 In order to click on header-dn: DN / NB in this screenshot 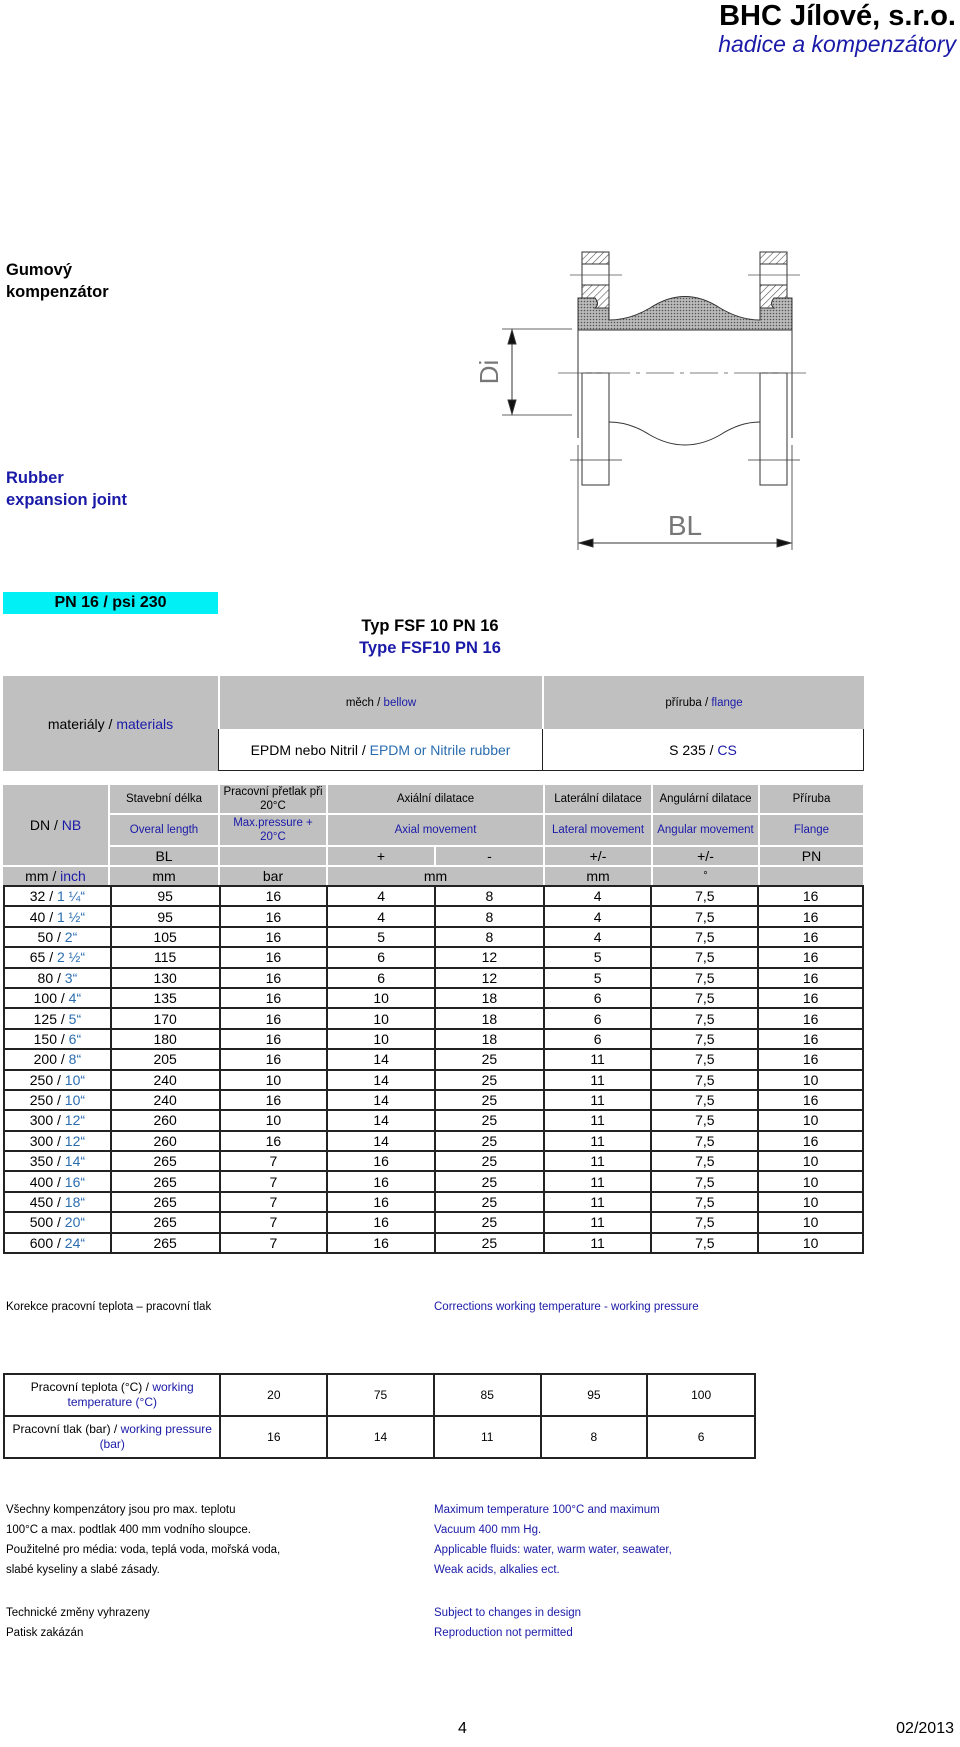, I will do `click(55, 825)`.